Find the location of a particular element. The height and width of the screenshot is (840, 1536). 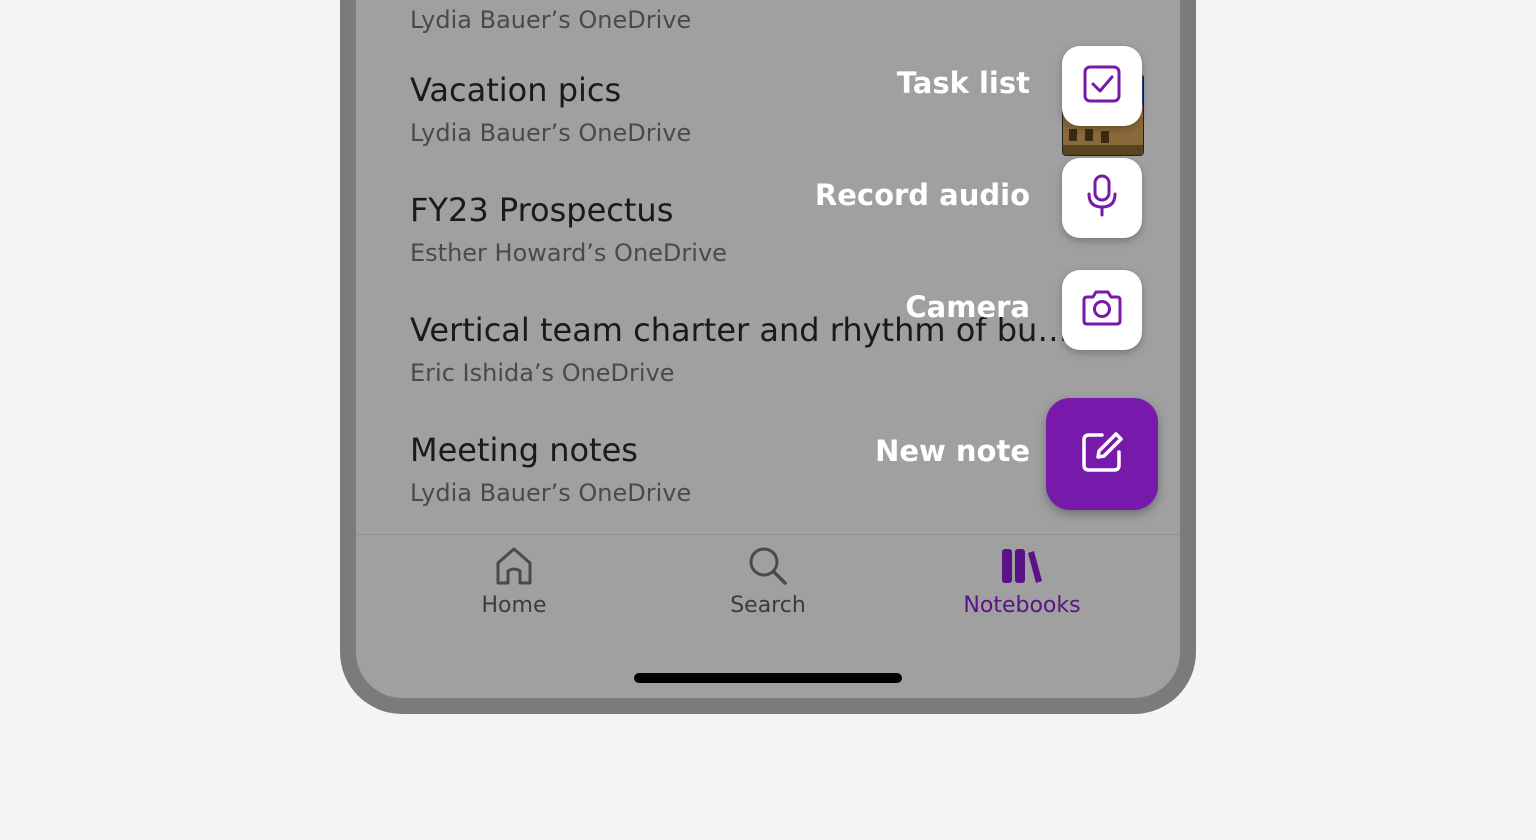

notebook-owner: Esther Howard’s OneDrive is located at coordinates (568, 253).